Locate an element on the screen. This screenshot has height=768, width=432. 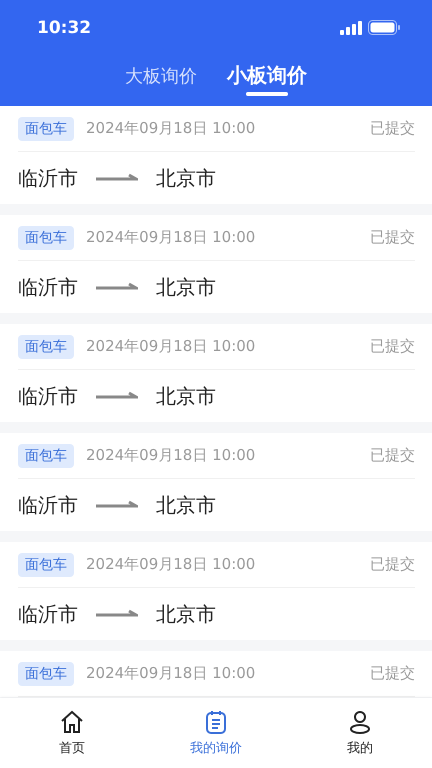
home-icon is located at coordinates (72, 722).